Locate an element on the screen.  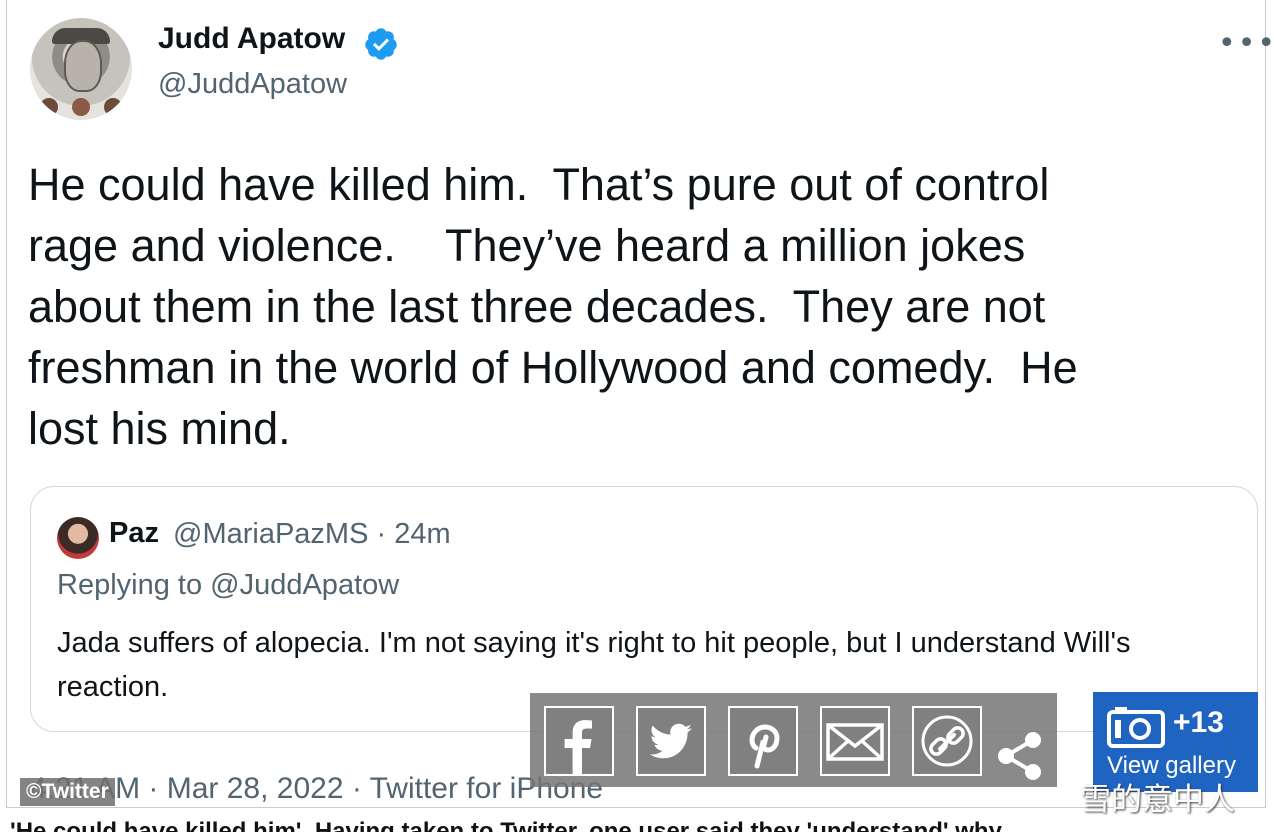
camera-icon is located at coordinates (1136, 727).